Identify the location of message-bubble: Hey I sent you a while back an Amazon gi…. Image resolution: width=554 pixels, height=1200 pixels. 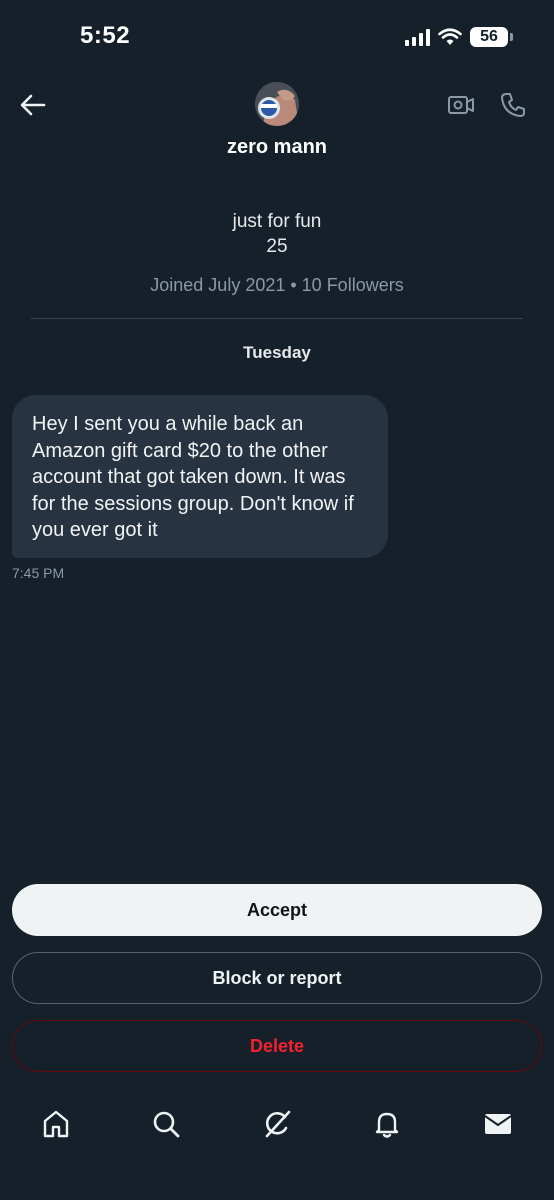
(200, 476).